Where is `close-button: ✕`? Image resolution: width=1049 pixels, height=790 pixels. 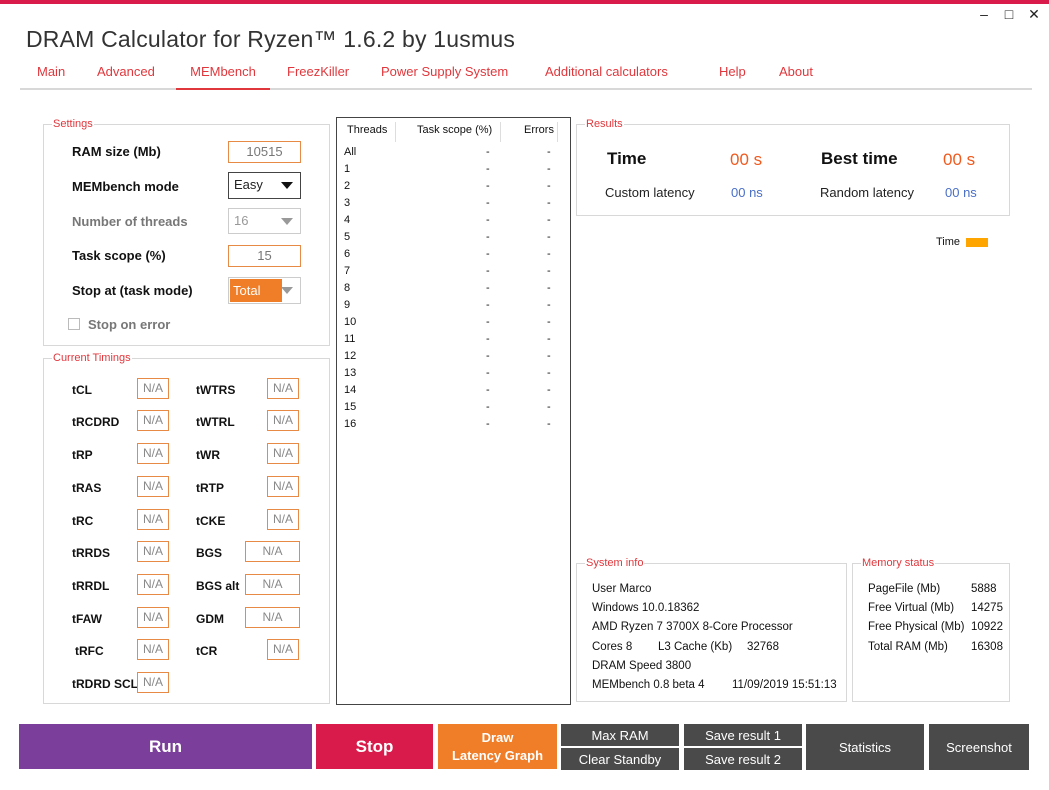
close-button: ✕ is located at coordinates (1034, 14).